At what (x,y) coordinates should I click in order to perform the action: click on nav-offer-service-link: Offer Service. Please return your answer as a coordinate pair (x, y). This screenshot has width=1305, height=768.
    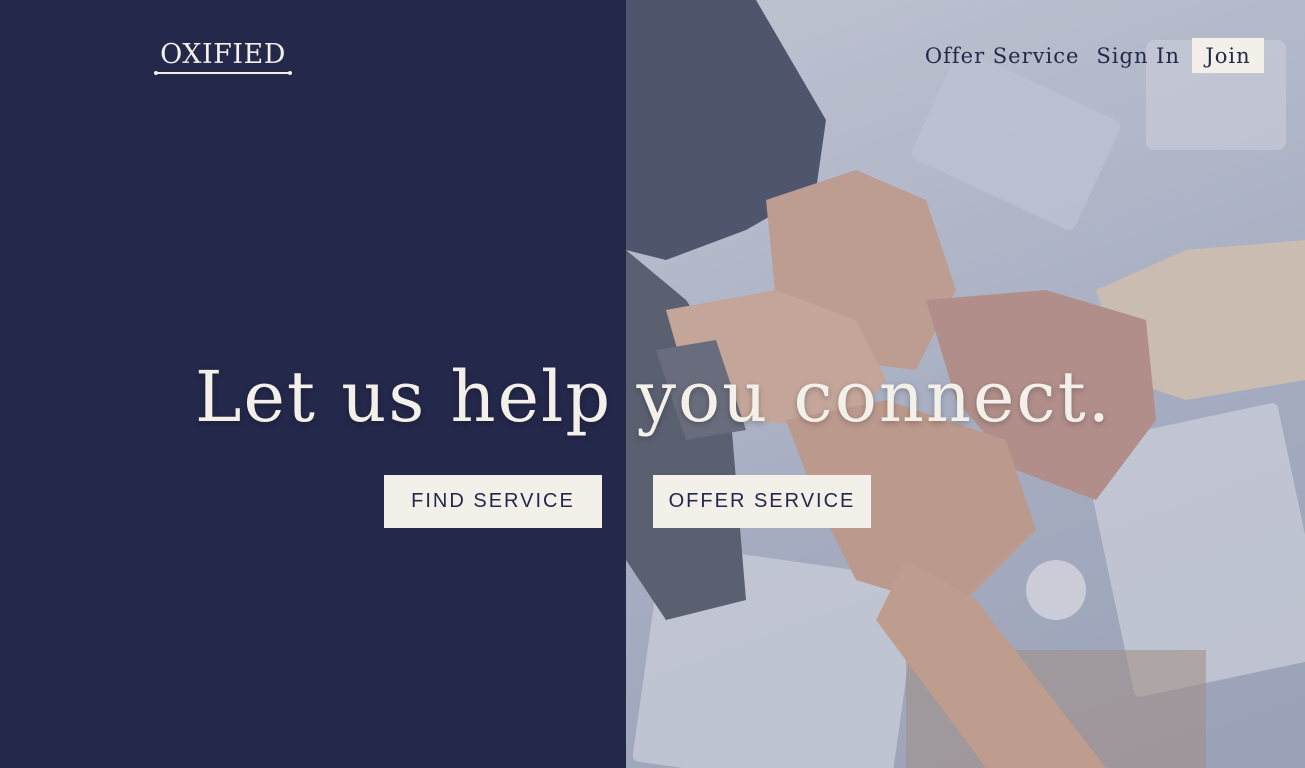
    Looking at the image, I should click on (1002, 56).